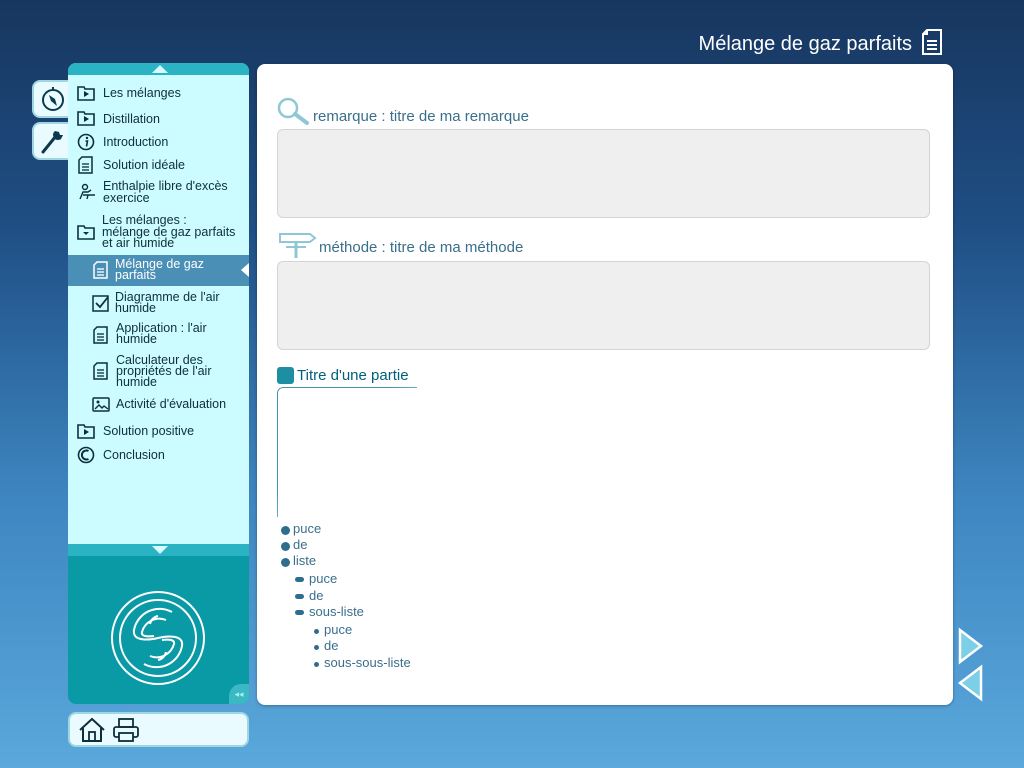  What do you see at coordinates (305, 560) in the screenshot?
I see `list-item: liste` at bounding box center [305, 560].